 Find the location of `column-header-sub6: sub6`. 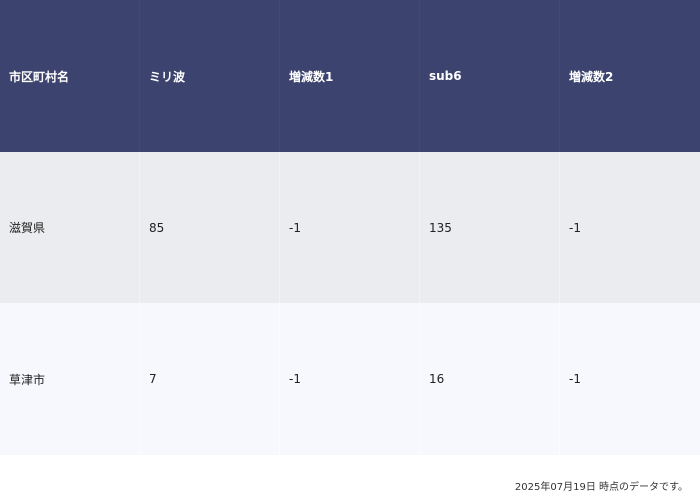

column-header-sub6: sub6 is located at coordinates (490, 76).